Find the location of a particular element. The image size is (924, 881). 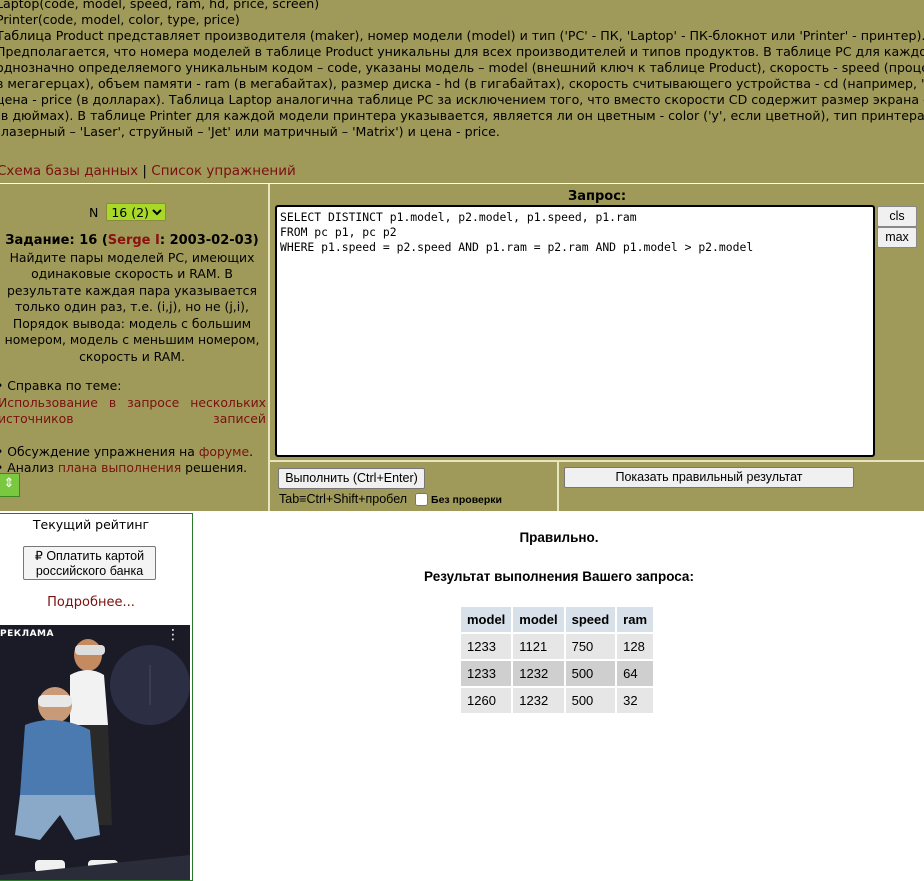

table-row: 1233 1121 750 128 is located at coordinates (557, 646).